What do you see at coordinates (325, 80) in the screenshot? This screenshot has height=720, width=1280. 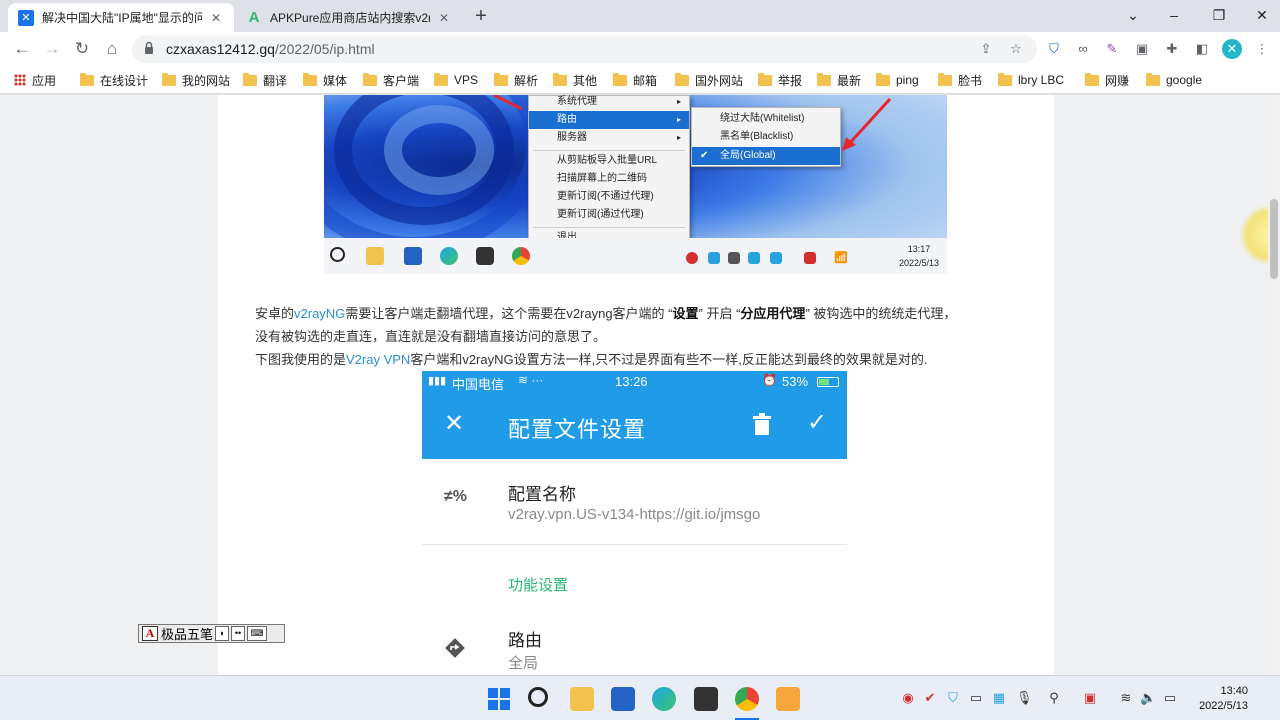 I see `bookmark-folder: 媒体` at bounding box center [325, 80].